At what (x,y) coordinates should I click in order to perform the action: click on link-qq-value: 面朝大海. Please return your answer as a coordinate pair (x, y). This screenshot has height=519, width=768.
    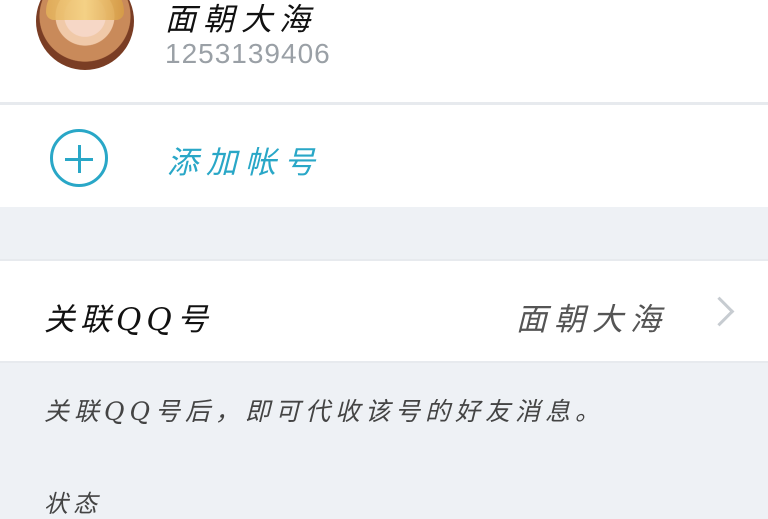
    Looking at the image, I should click on (592, 320).